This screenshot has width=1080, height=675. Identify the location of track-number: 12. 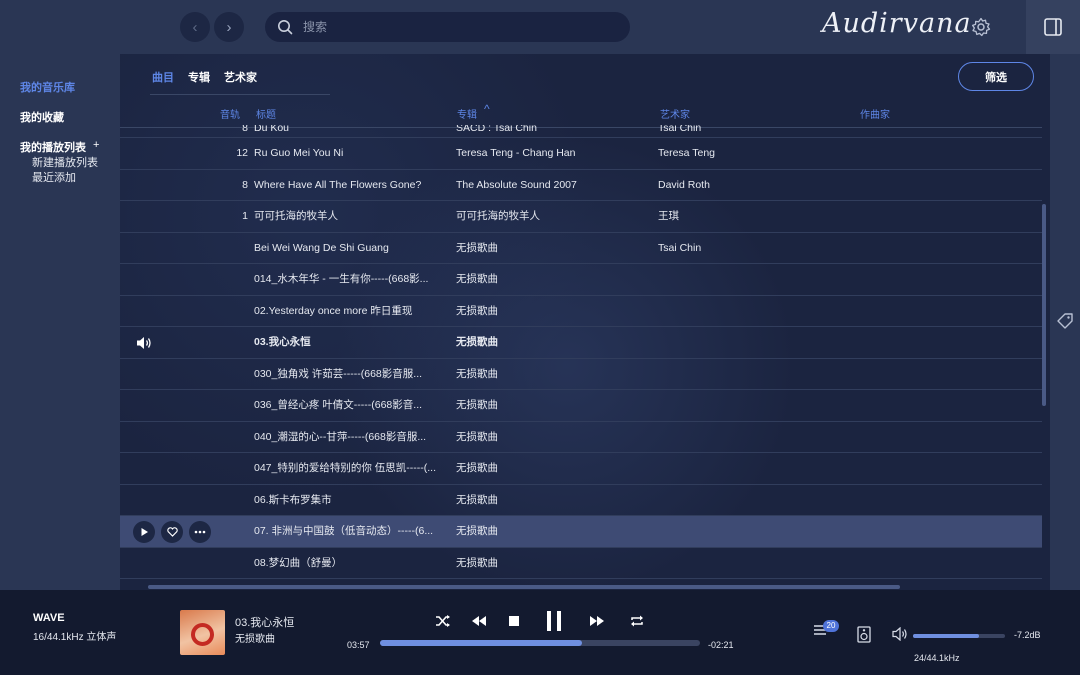
(242, 153).